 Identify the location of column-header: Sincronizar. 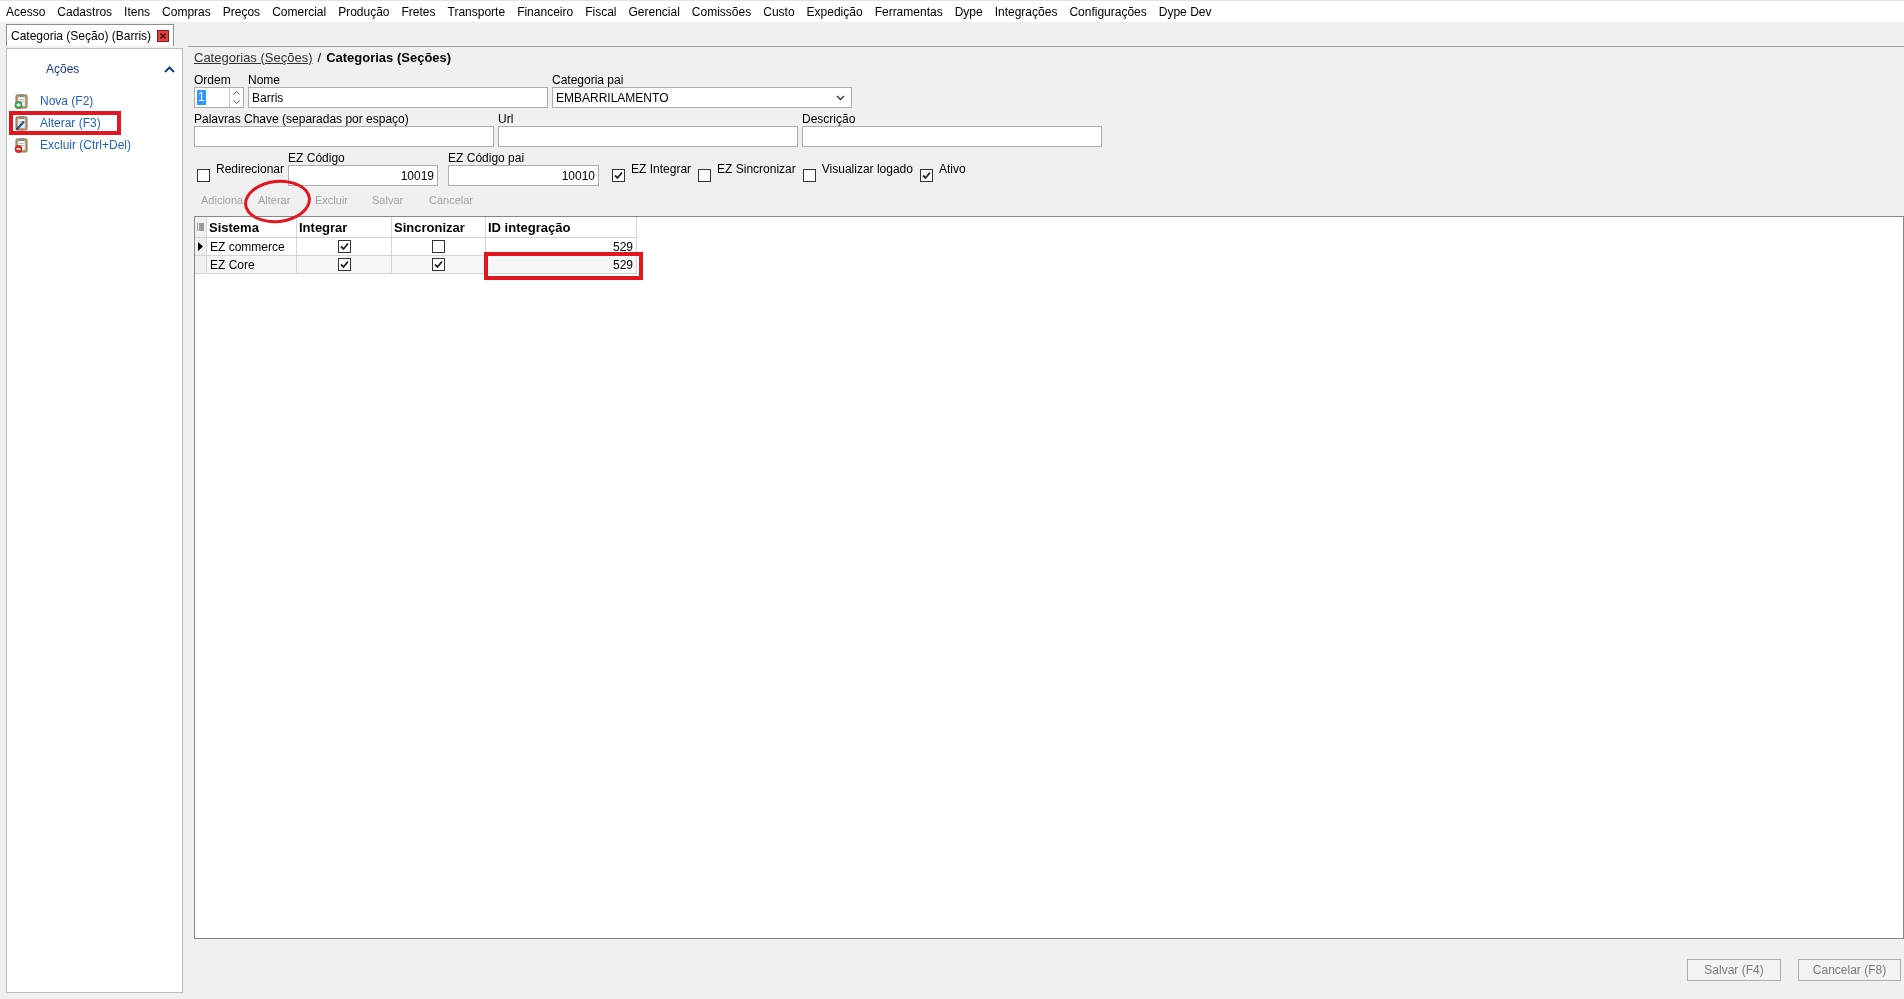
(439, 227).